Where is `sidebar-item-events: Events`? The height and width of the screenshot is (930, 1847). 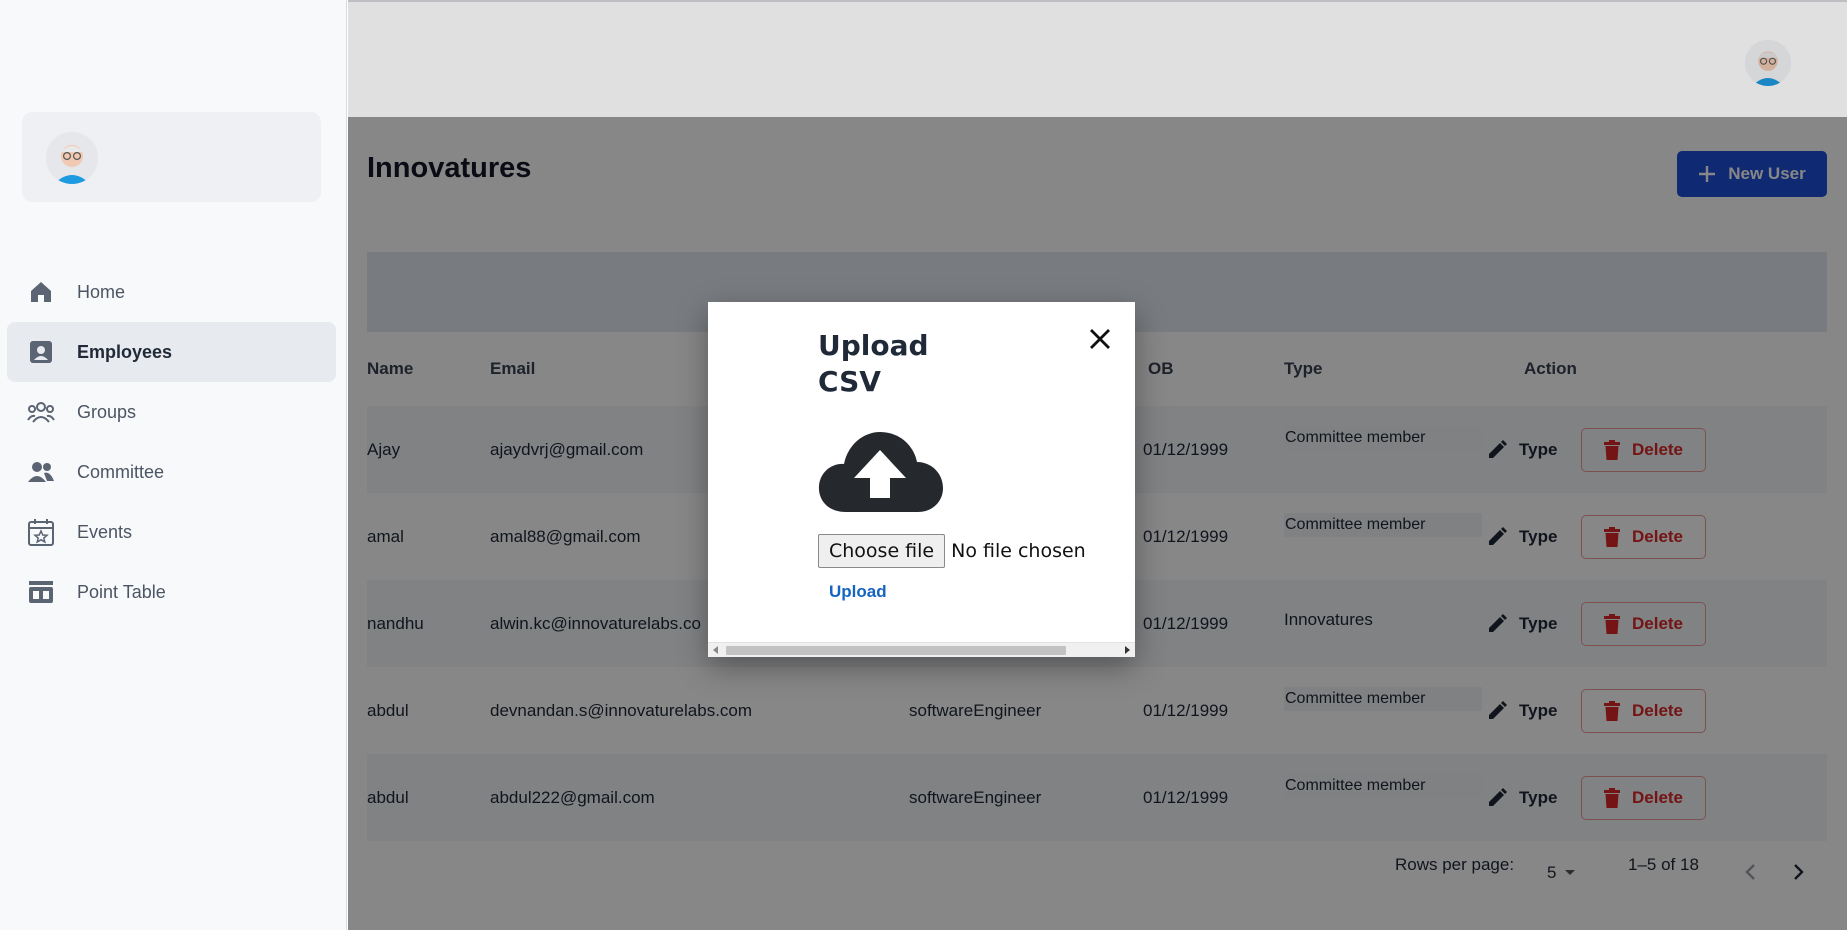 sidebar-item-events: Events is located at coordinates (171, 532).